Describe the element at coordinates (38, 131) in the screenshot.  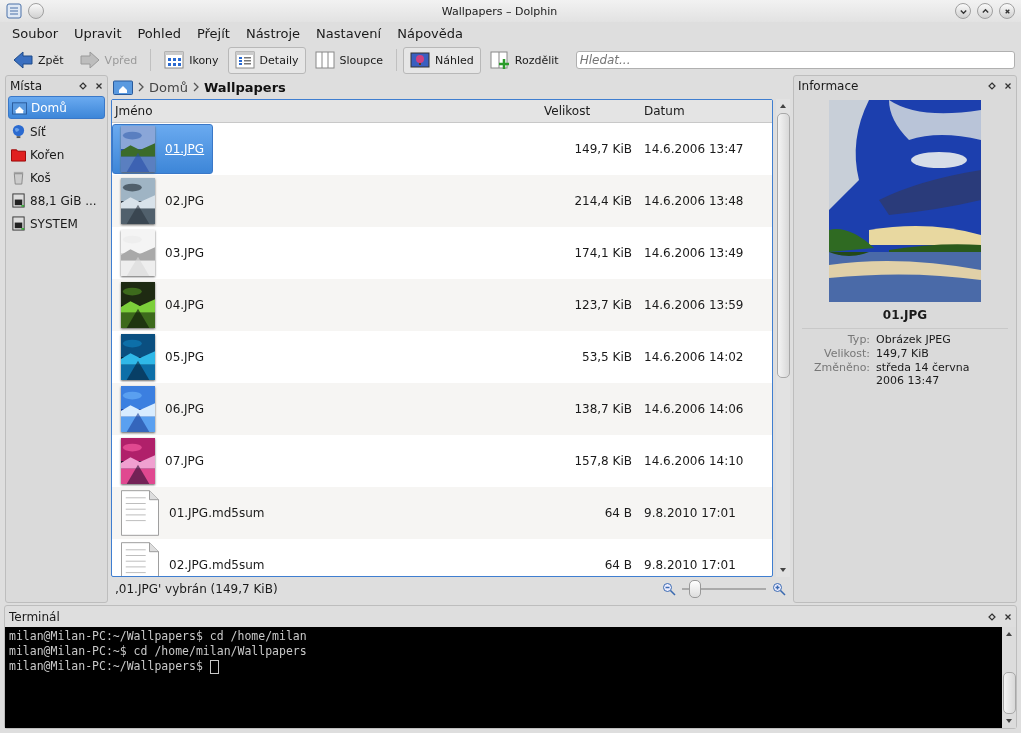
I see `place-label: Síť` at that location.